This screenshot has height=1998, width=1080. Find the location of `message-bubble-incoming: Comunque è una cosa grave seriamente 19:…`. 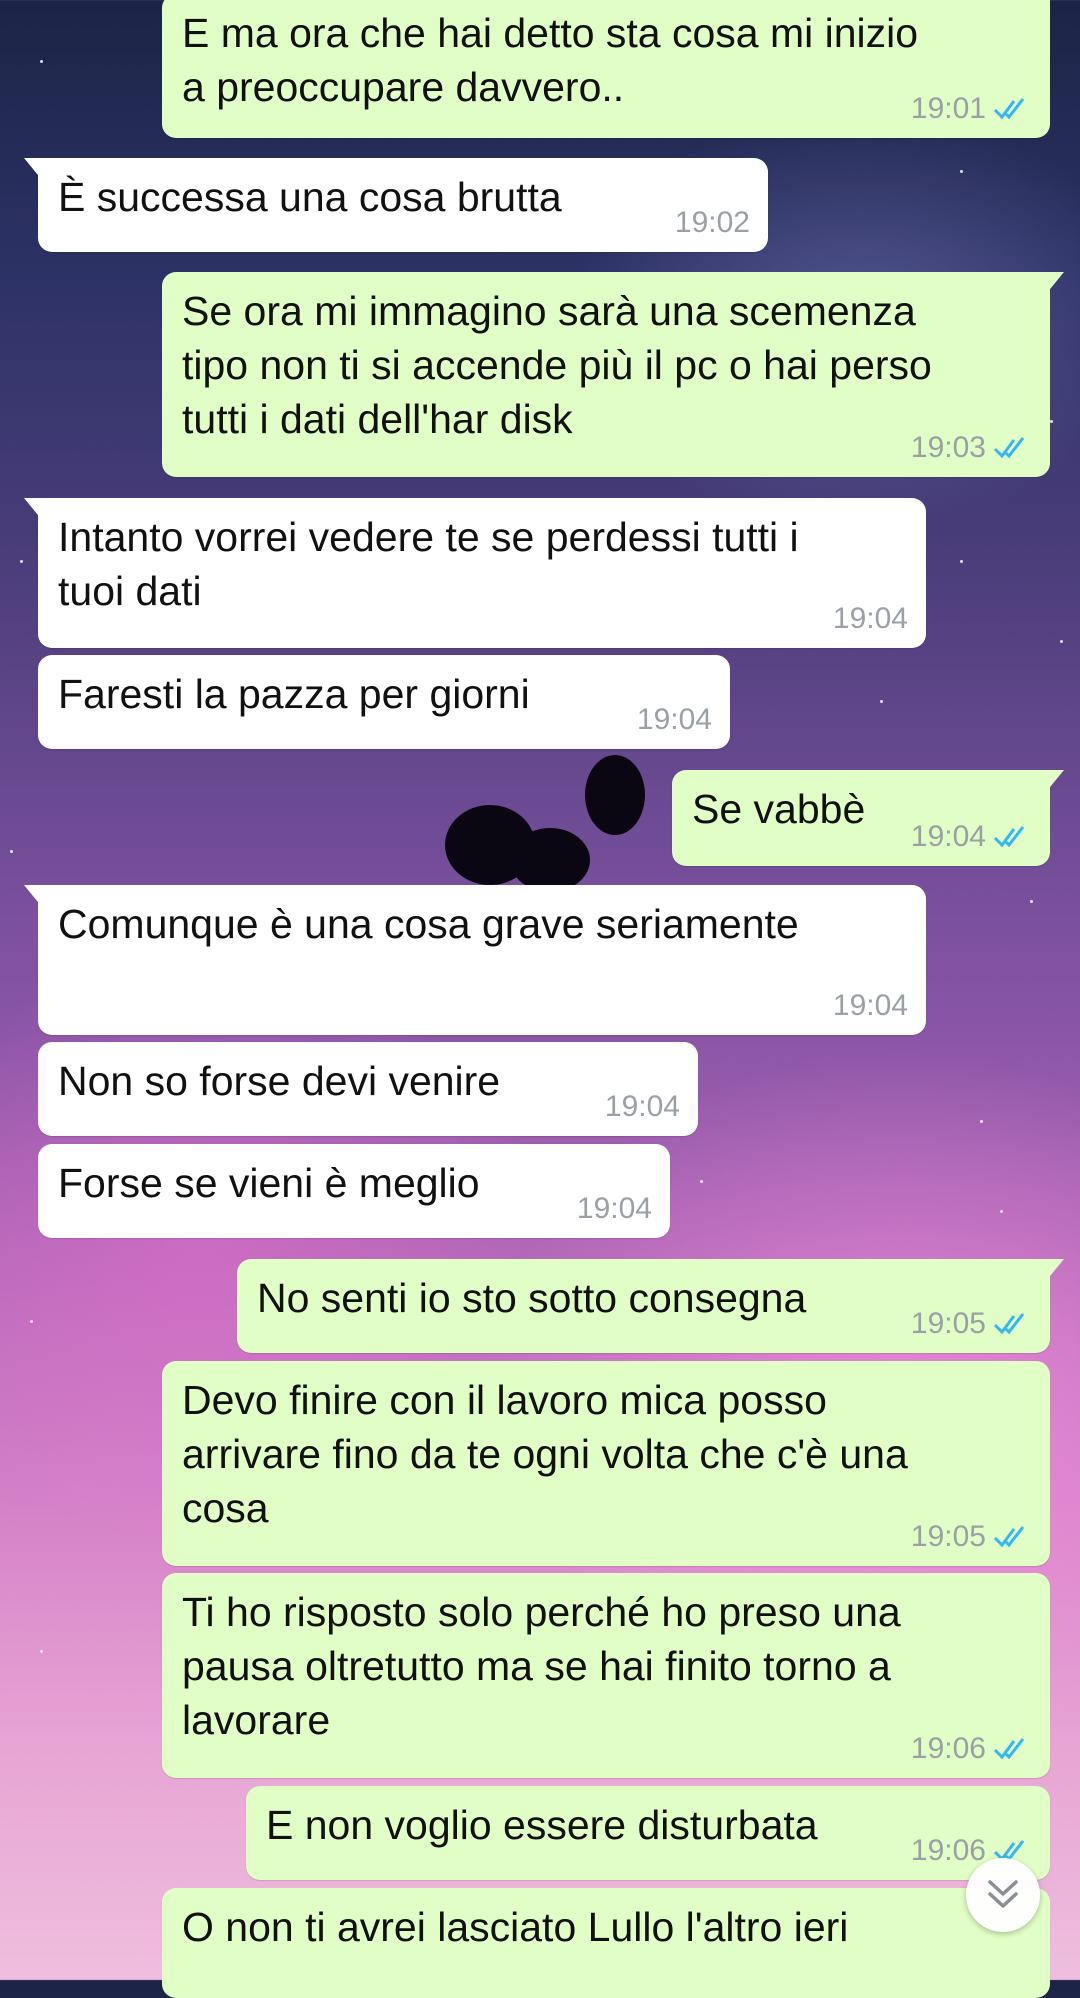

message-bubble-incoming: Comunque è una cosa grave seriamente 19:… is located at coordinates (475, 960).